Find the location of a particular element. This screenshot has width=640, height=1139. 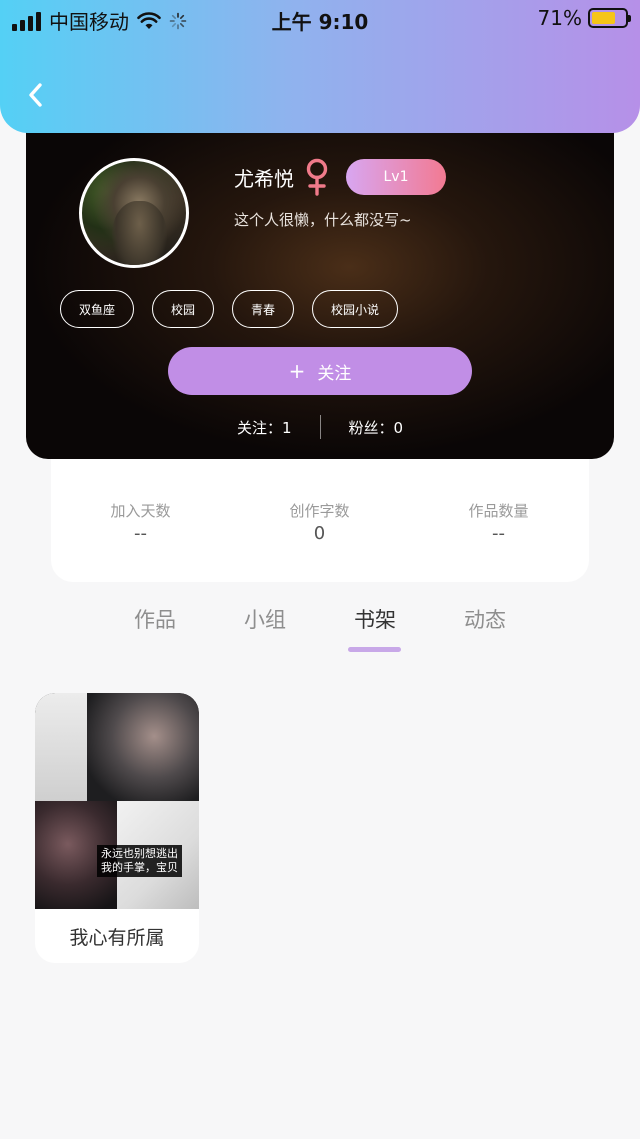

stat-join-days: 加入天数 -- is located at coordinates (140, 522).